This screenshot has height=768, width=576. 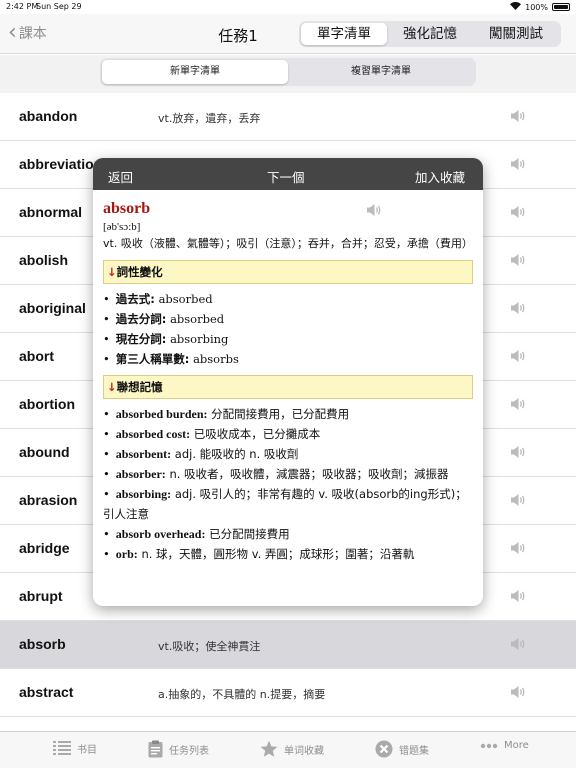 What do you see at coordinates (288, 243) in the screenshot?
I see `definition: vt. 吸收（液體、氣體等）；吸引（注意）；吞并，合并；忍受，承擔（費用）` at bounding box center [288, 243].